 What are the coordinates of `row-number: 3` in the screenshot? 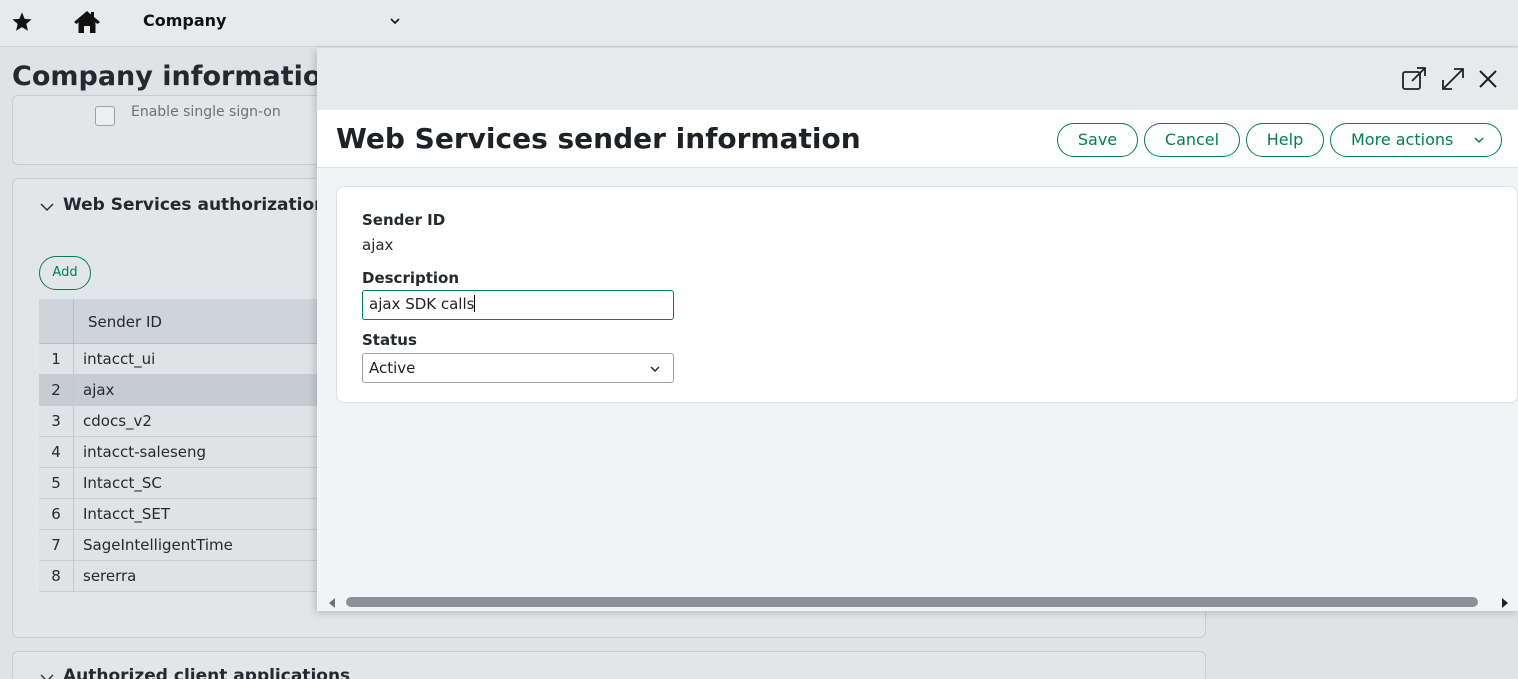 It's located at (56, 421).